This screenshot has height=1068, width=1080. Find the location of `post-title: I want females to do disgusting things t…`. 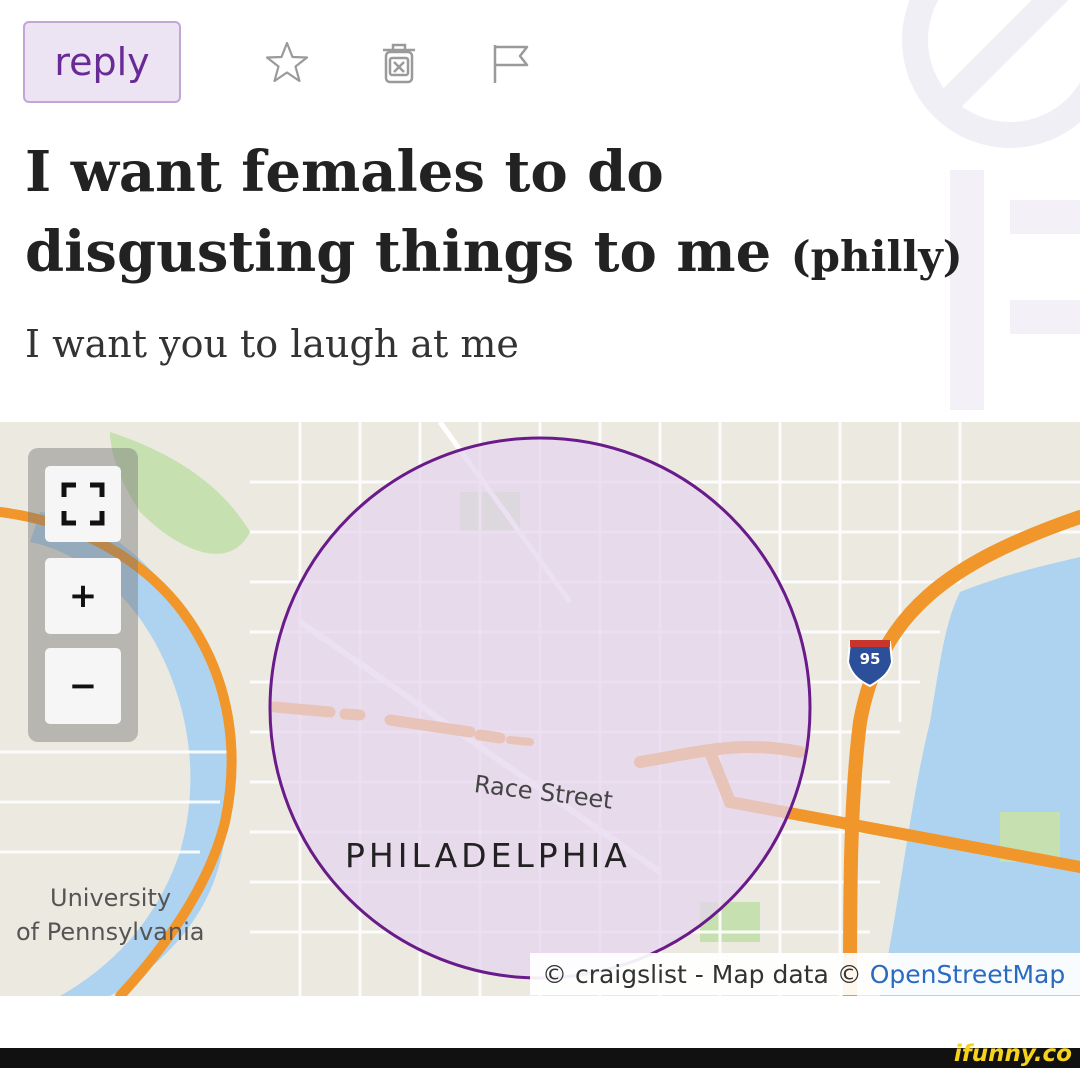

post-title: I want females to do disgusting things t… is located at coordinates (505, 214).